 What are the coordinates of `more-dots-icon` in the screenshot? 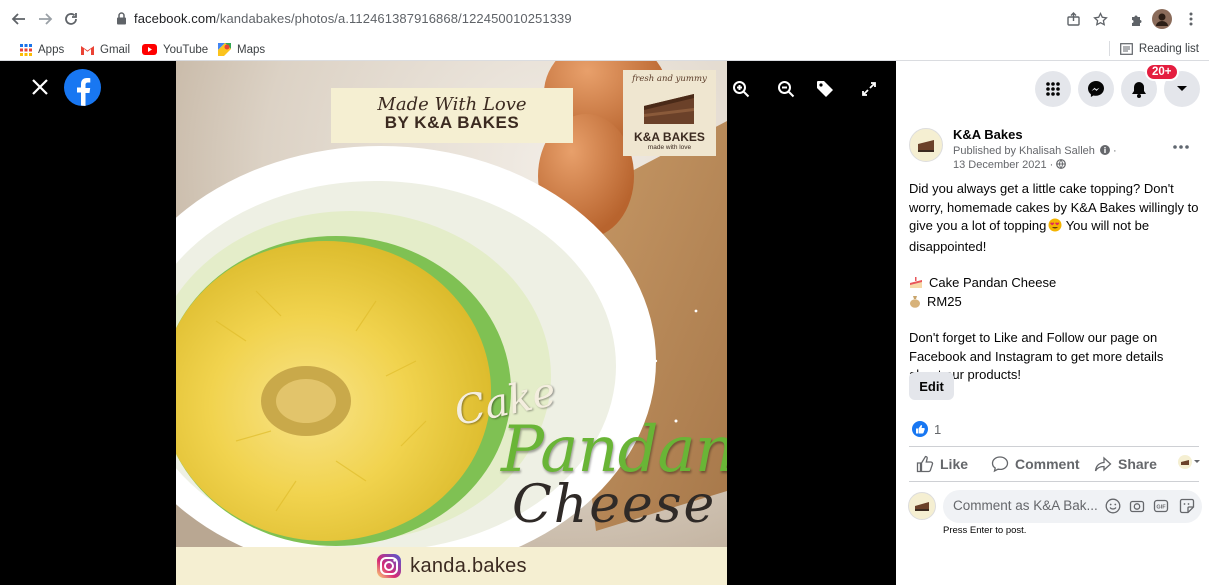 It's located at (1181, 147).